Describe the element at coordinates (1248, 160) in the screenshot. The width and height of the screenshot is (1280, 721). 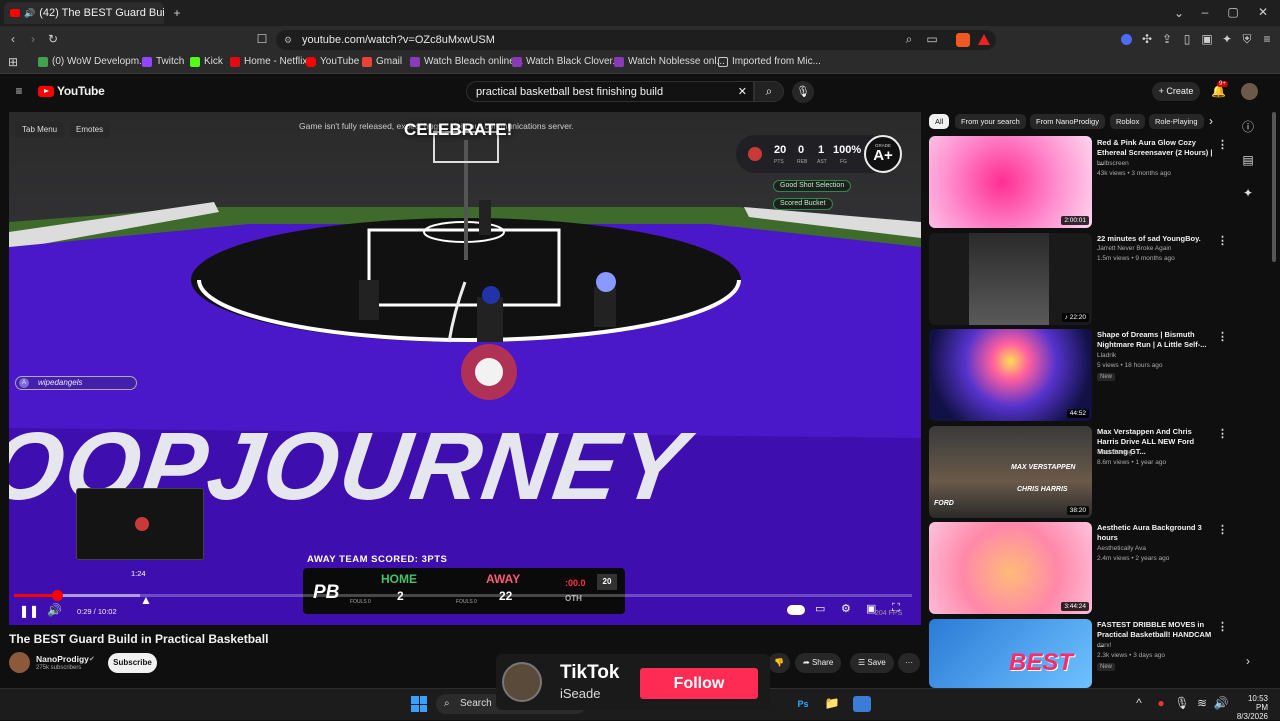
I see `chat-icon: ▤` at that location.